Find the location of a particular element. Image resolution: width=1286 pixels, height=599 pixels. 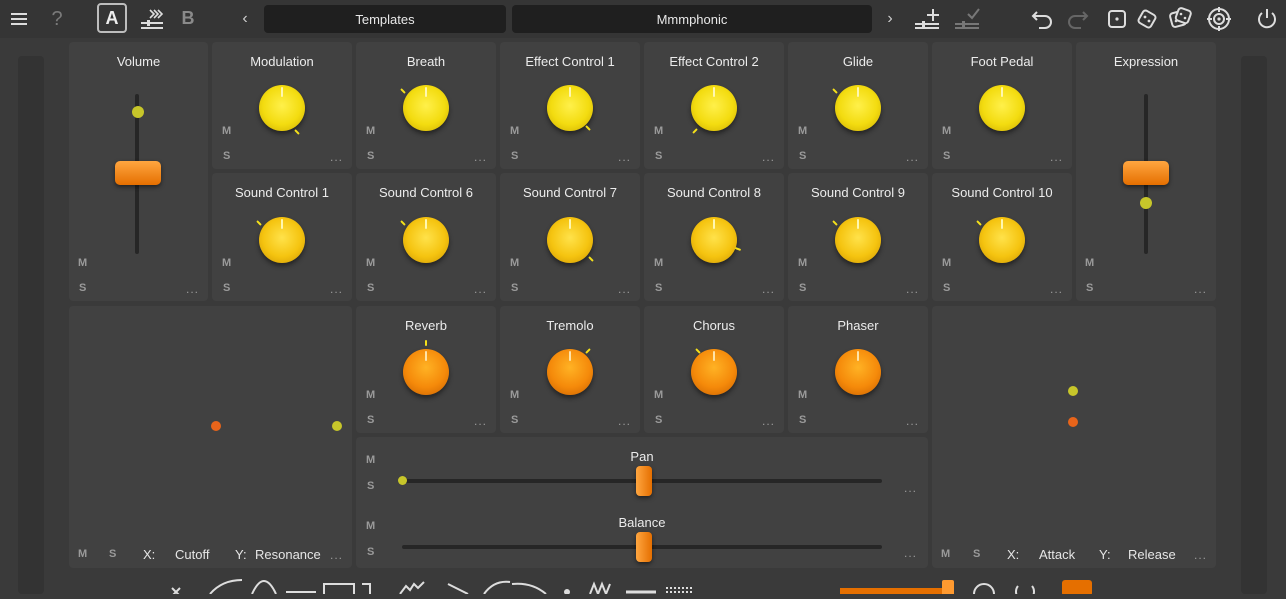

preset-a-button: A is located at coordinates (112, 18).